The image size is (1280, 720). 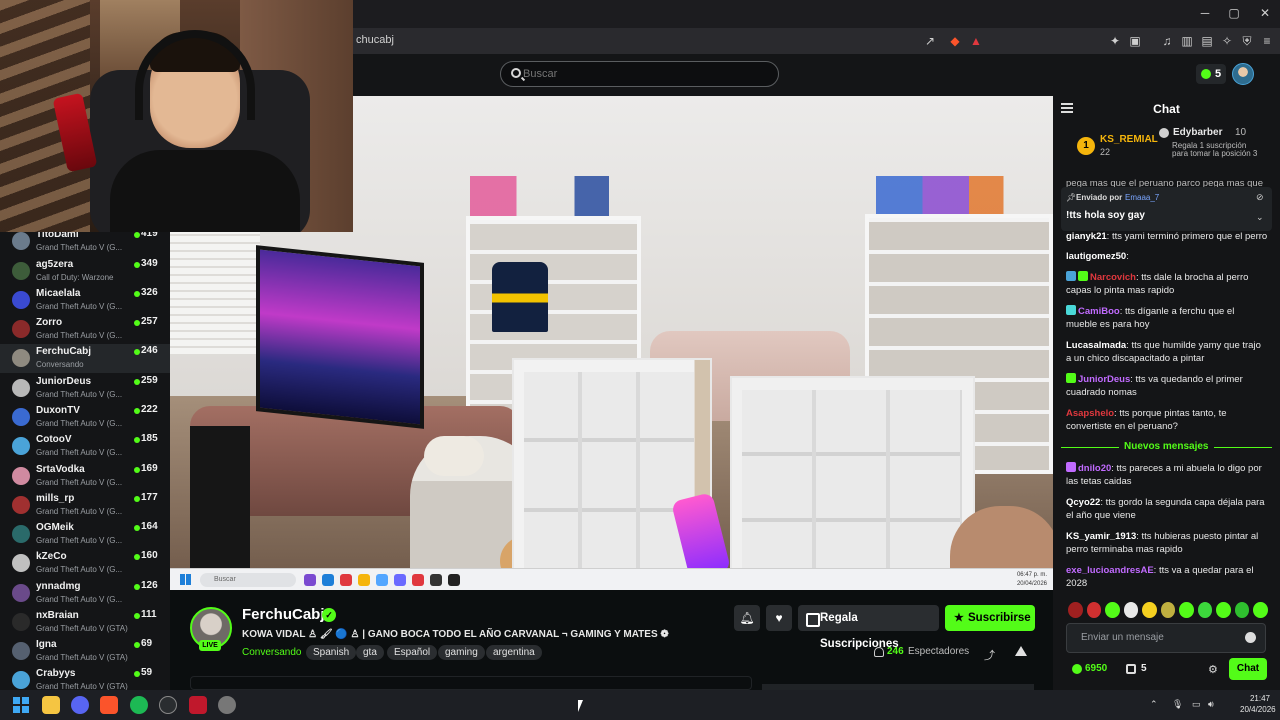 What do you see at coordinates (1218, 74) in the screenshot?
I see `notification-count: 5` at bounding box center [1218, 74].